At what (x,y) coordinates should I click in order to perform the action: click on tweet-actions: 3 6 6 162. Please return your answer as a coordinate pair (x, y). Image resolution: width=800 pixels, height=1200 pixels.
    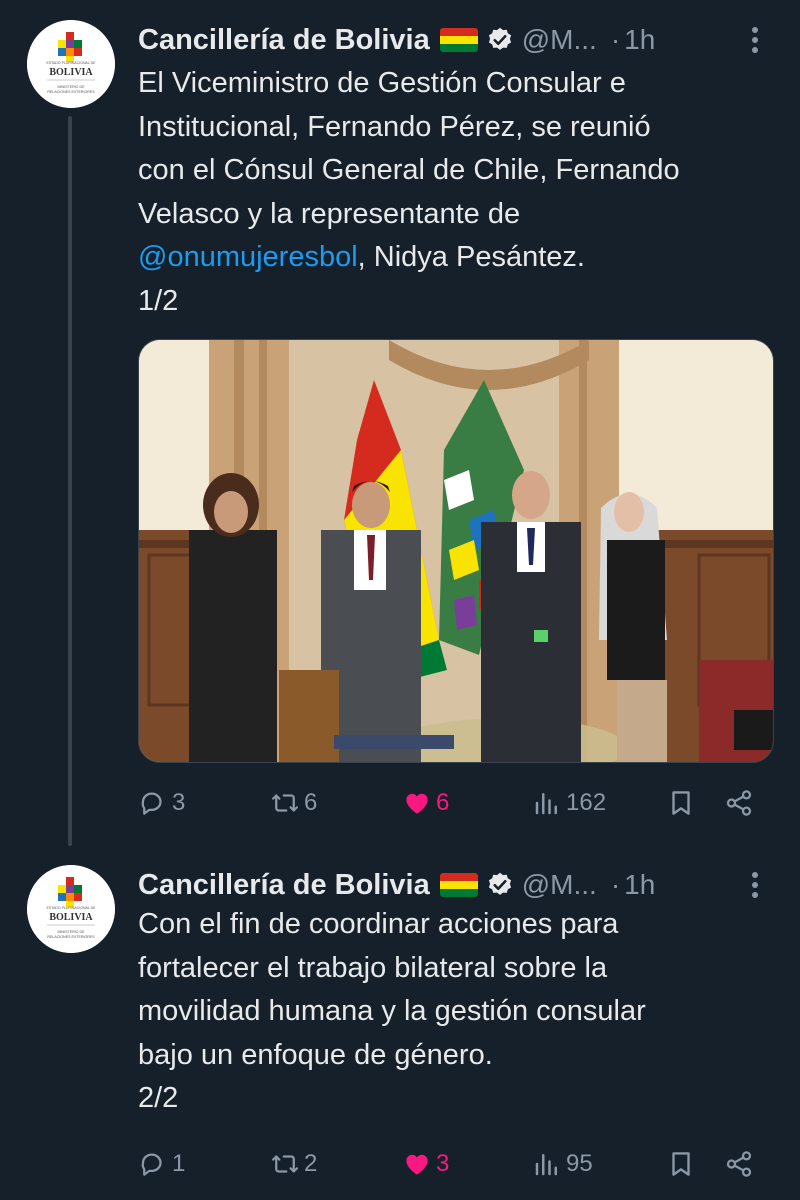
    Looking at the image, I should click on (453, 803).